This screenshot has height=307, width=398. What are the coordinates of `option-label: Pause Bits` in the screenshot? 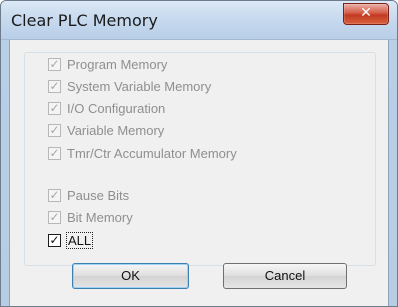 It's located at (98, 195).